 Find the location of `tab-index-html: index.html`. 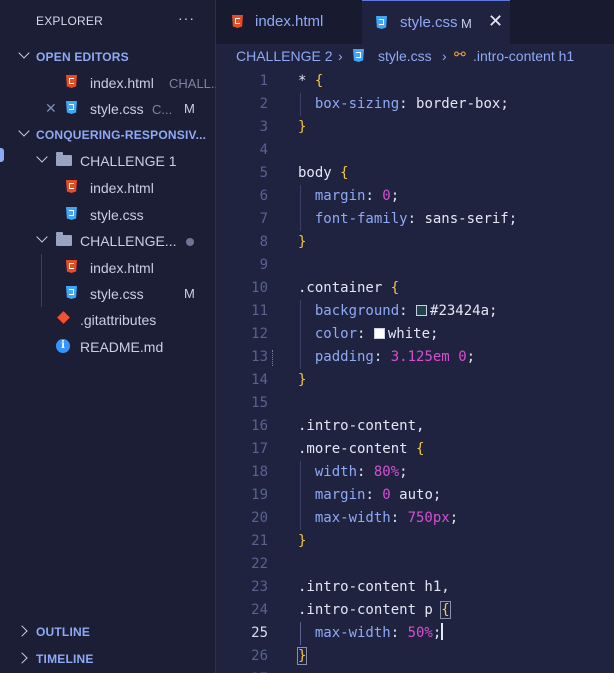

tab-index-html: index.html is located at coordinates (289, 22).